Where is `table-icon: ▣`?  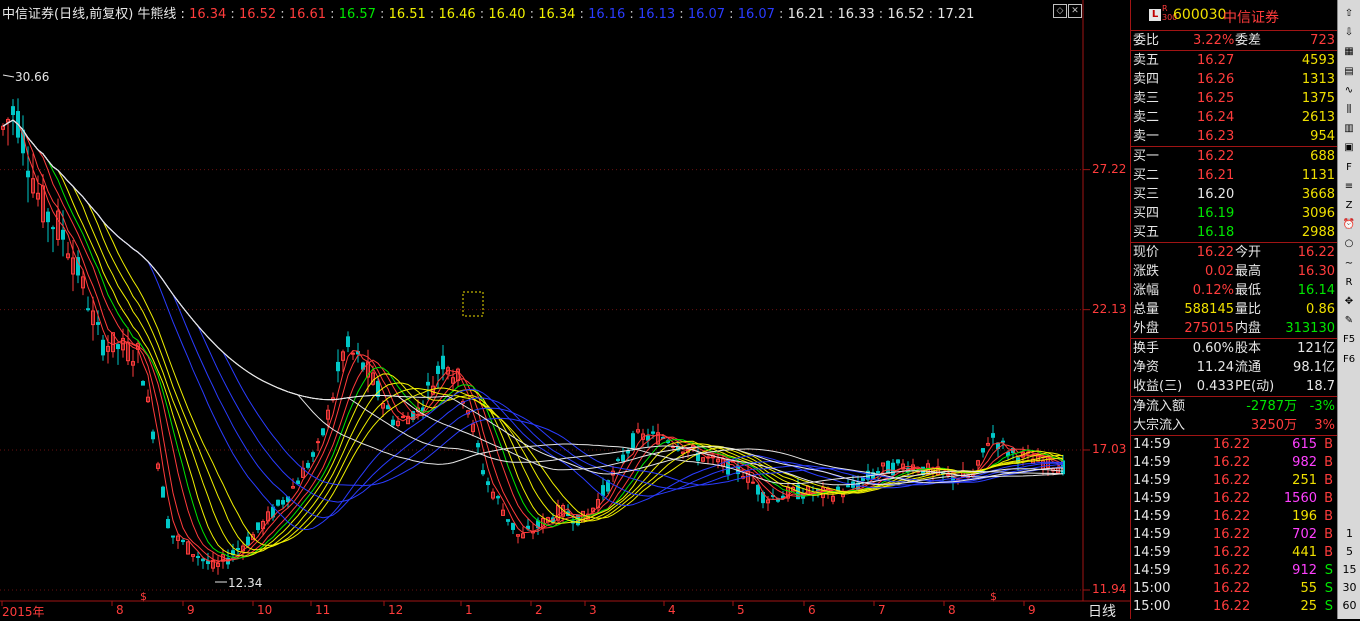 table-icon: ▣ is located at coordinates (1349, 148).